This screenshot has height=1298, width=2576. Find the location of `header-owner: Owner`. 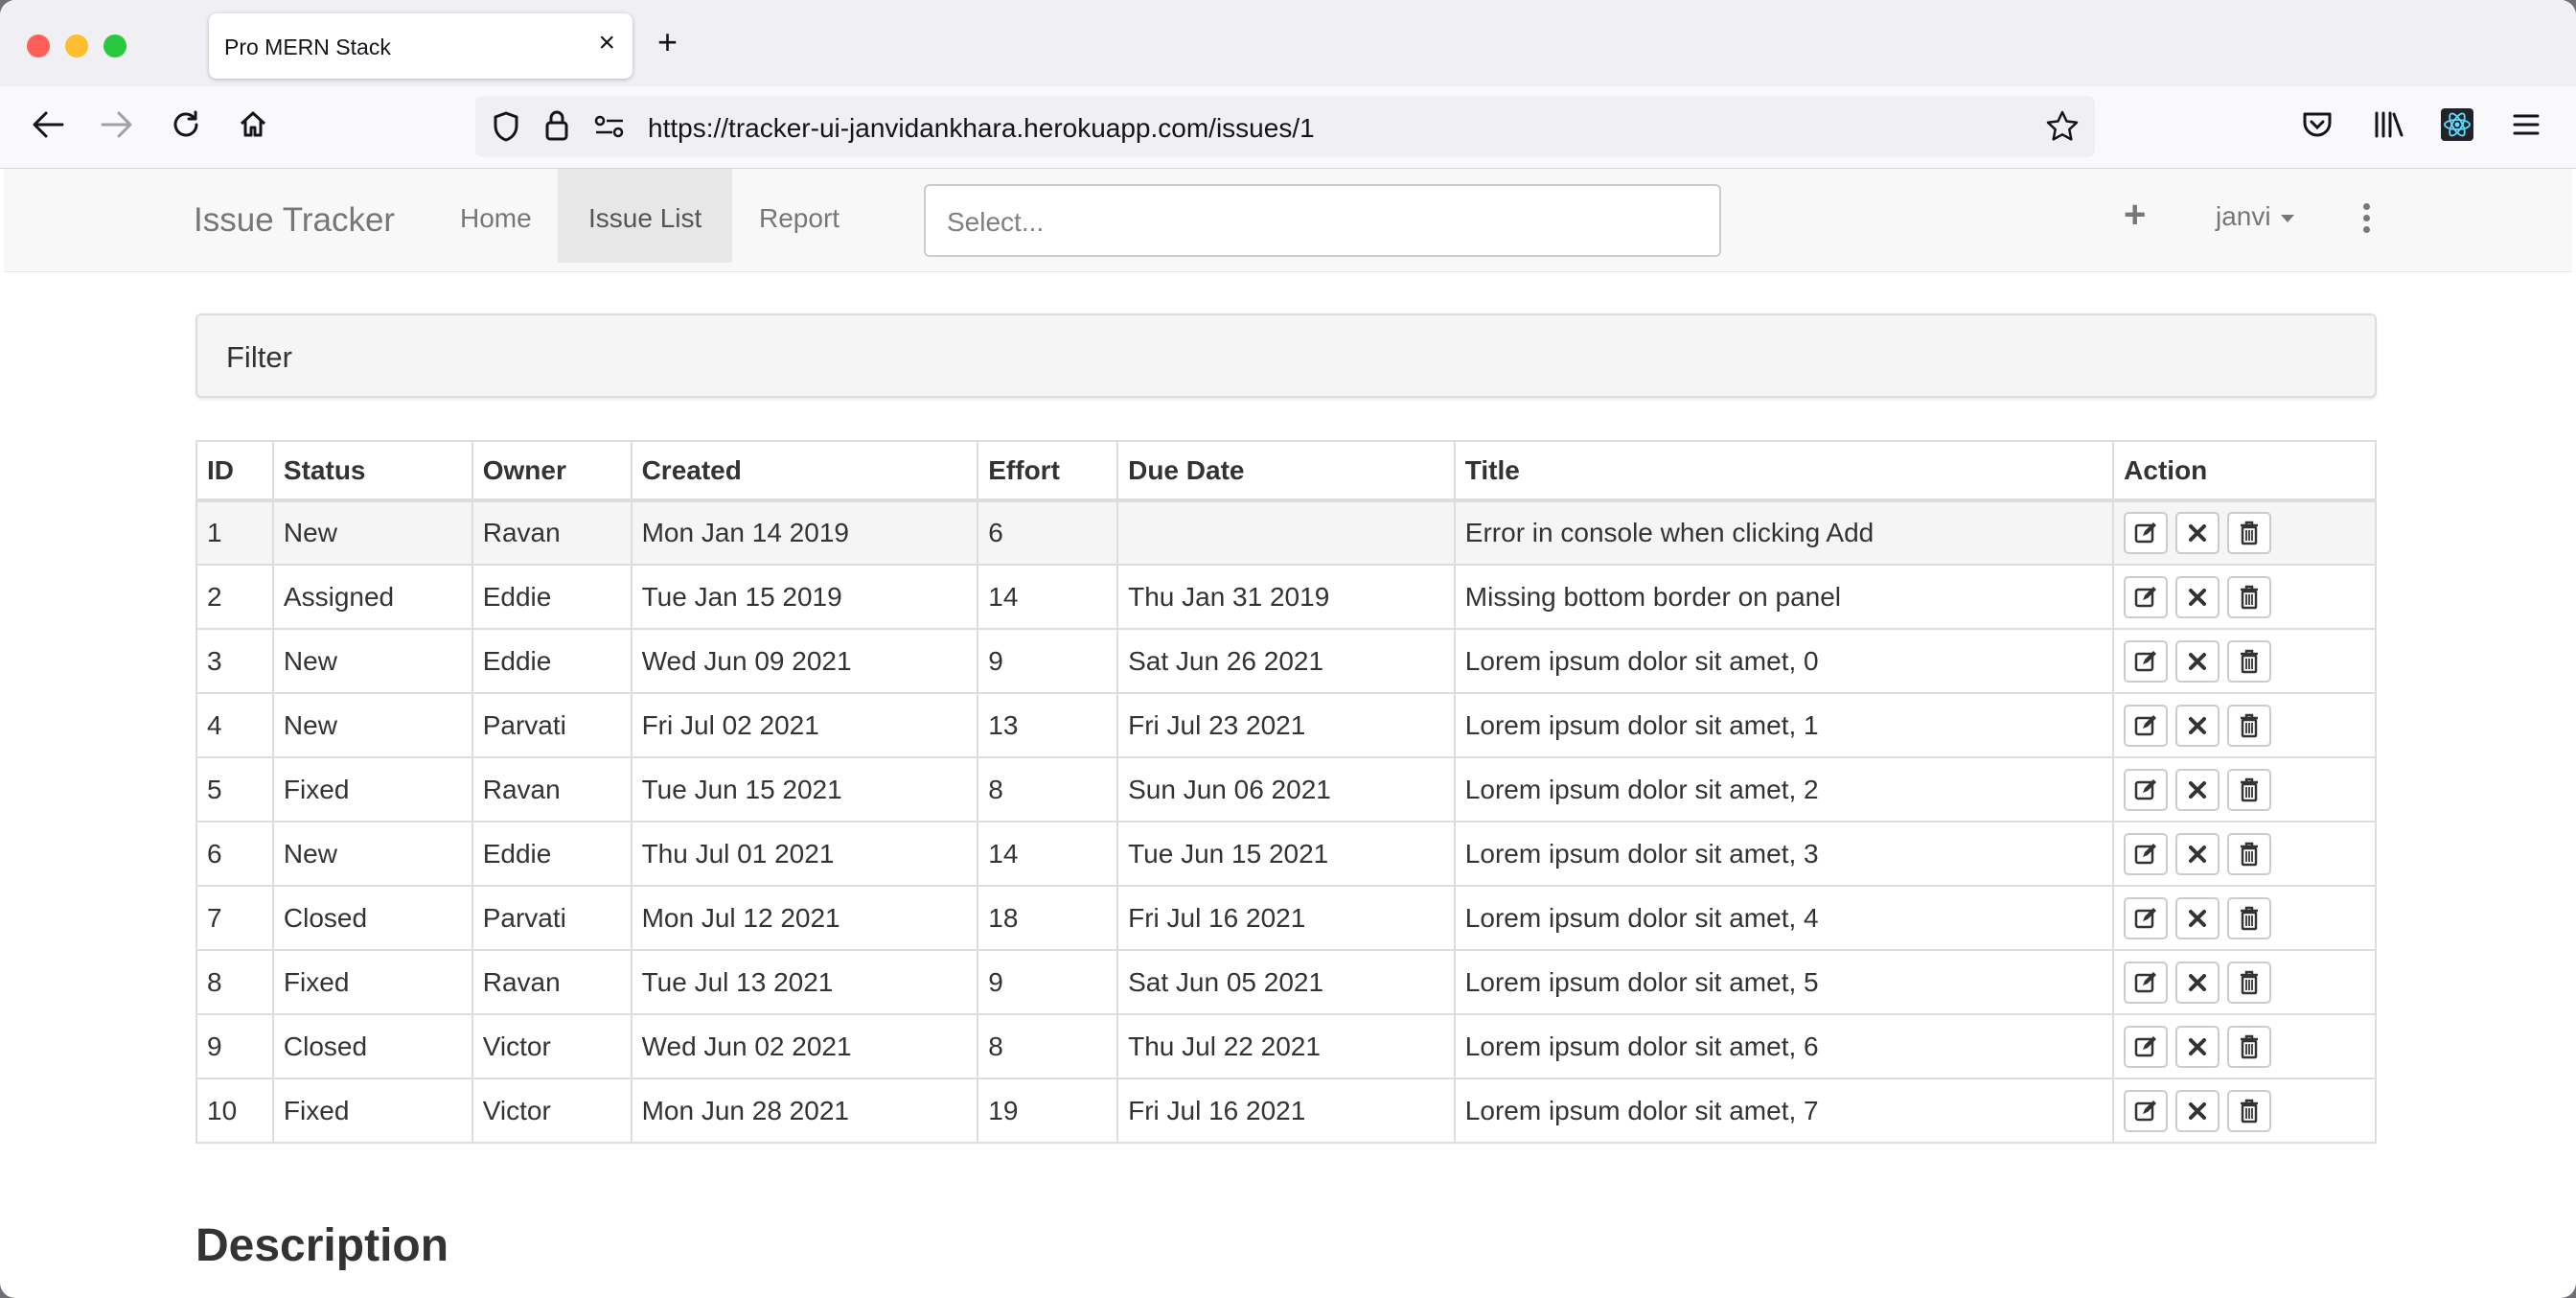

header-owner: Owner is located at coordinates (551, 471).